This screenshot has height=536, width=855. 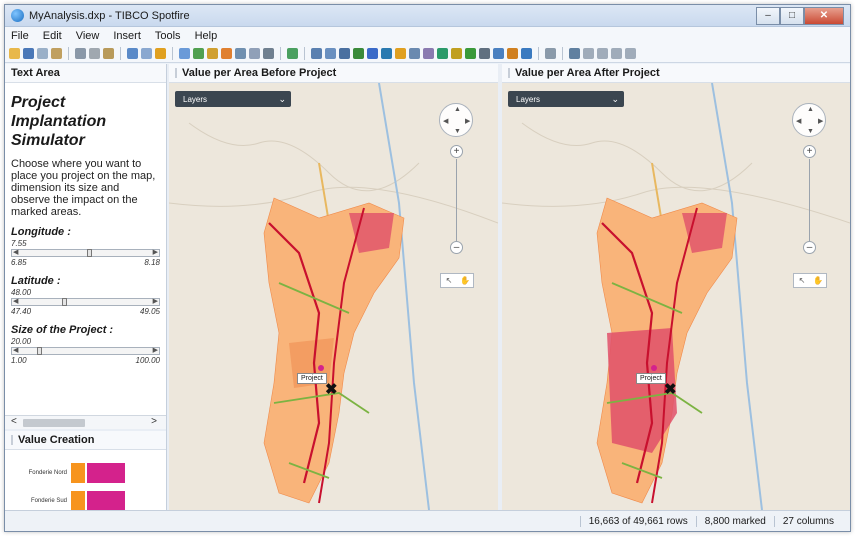 What do you see at coordinates (268, 53) in the screenshot?
I see `list-icon` at bounding box center [268, 53].